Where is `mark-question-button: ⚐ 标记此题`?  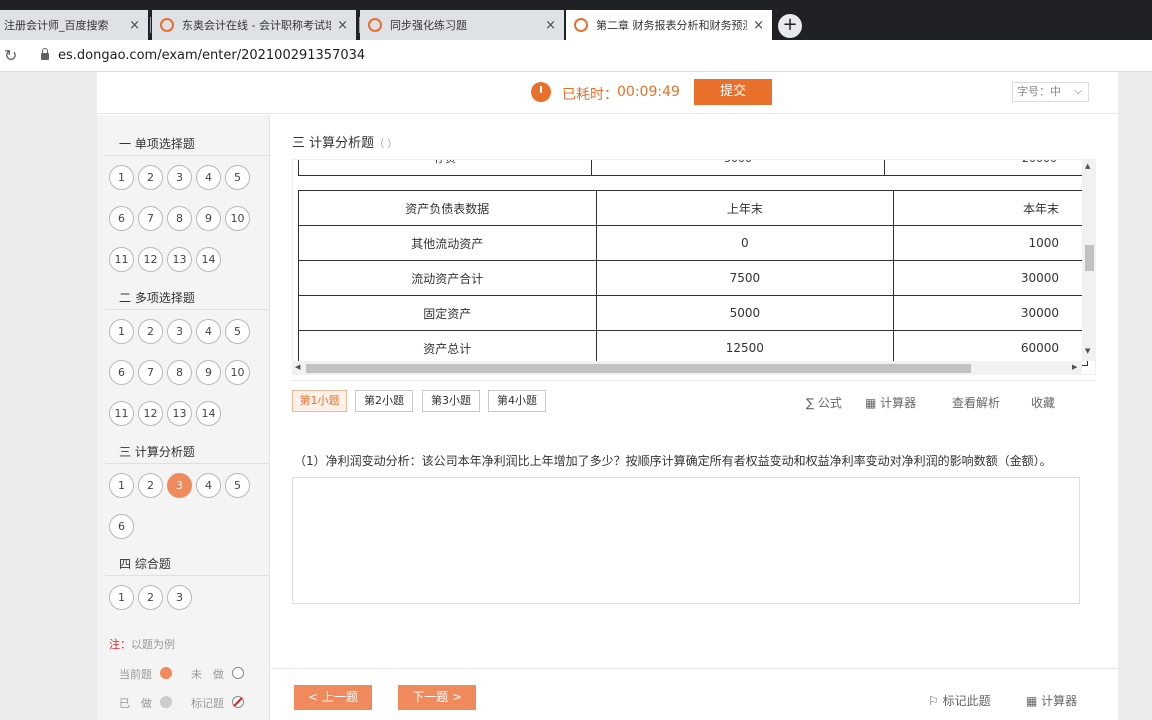 mark-question-button: ⚐ 标记此题 is located at coordinates (959, 700).